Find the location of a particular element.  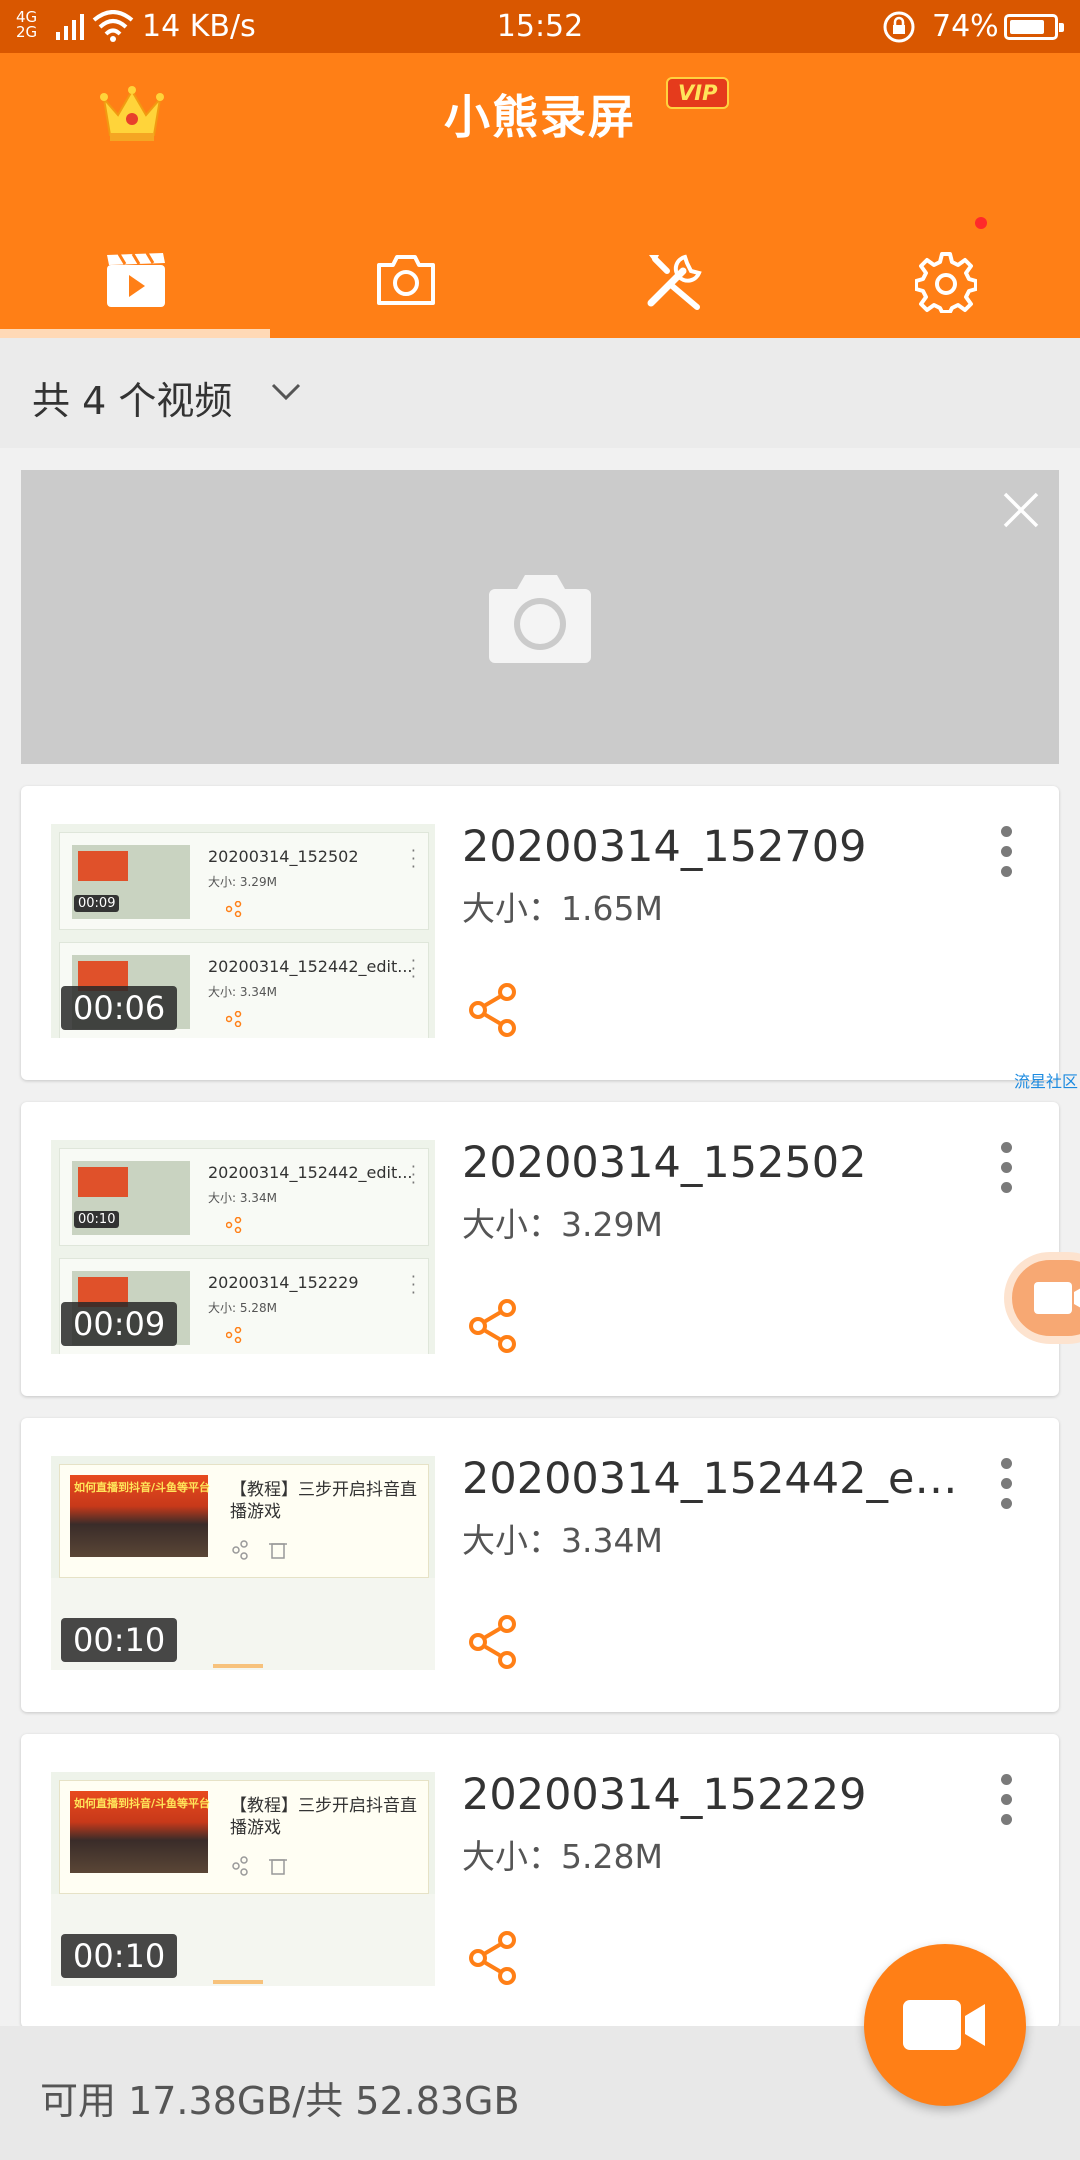

battery-icon is located at coordinates (1034, 27).